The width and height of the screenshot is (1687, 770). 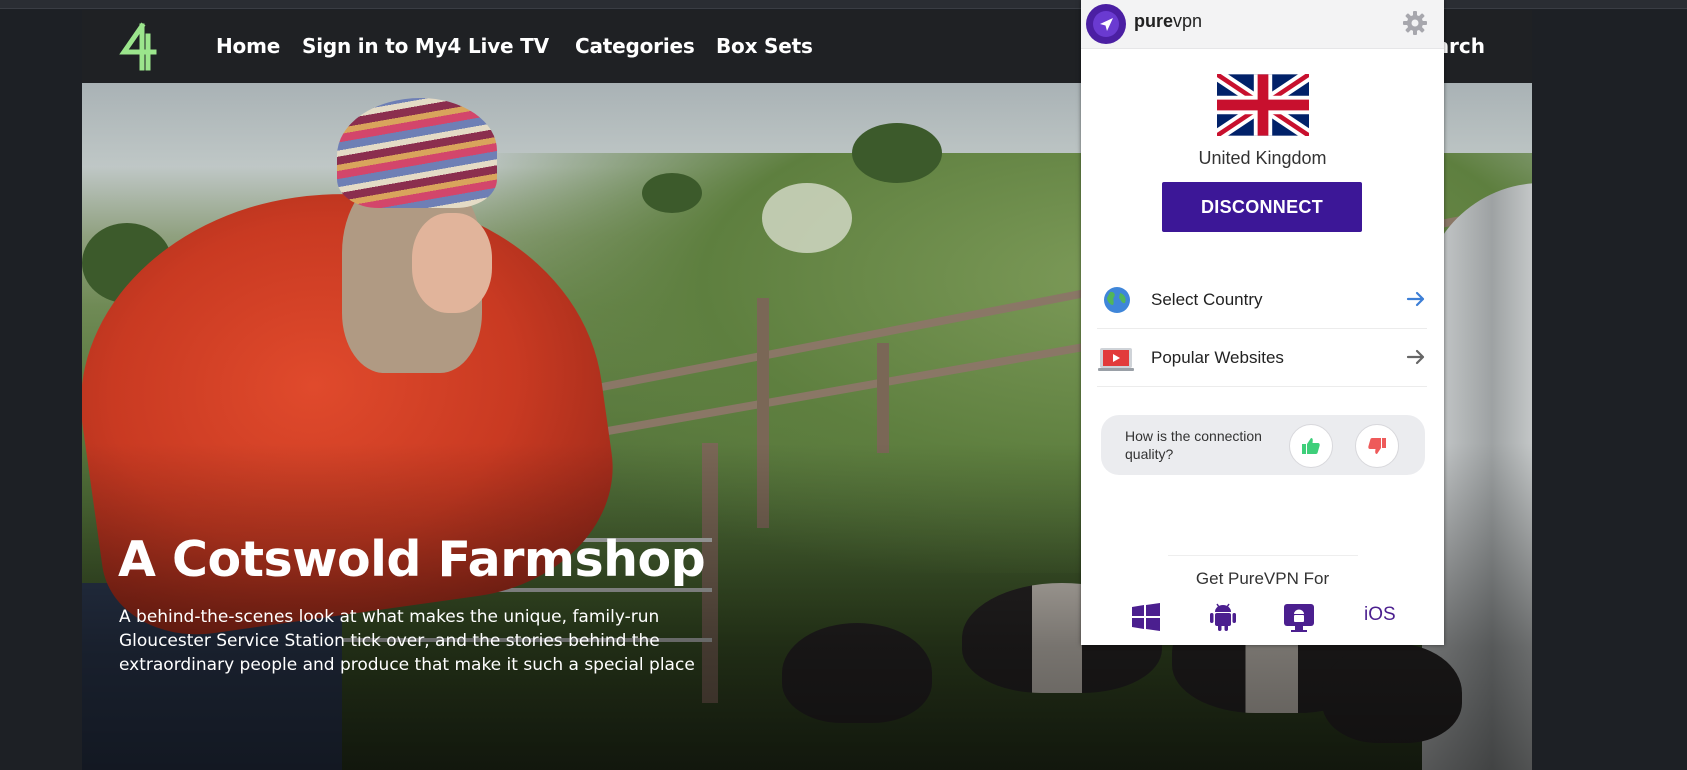 I want to click on thumbs-down-icon, so click(x=1377, y=446).